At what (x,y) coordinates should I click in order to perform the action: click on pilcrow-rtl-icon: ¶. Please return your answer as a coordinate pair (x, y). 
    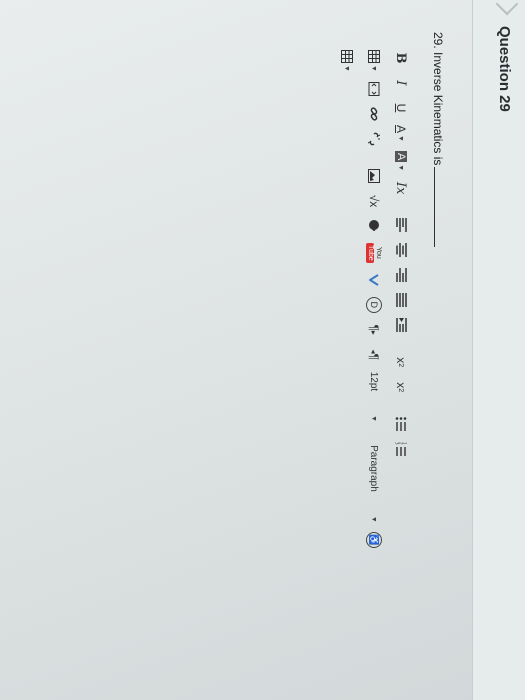
    Looking at the image, I should click on (374, 356).